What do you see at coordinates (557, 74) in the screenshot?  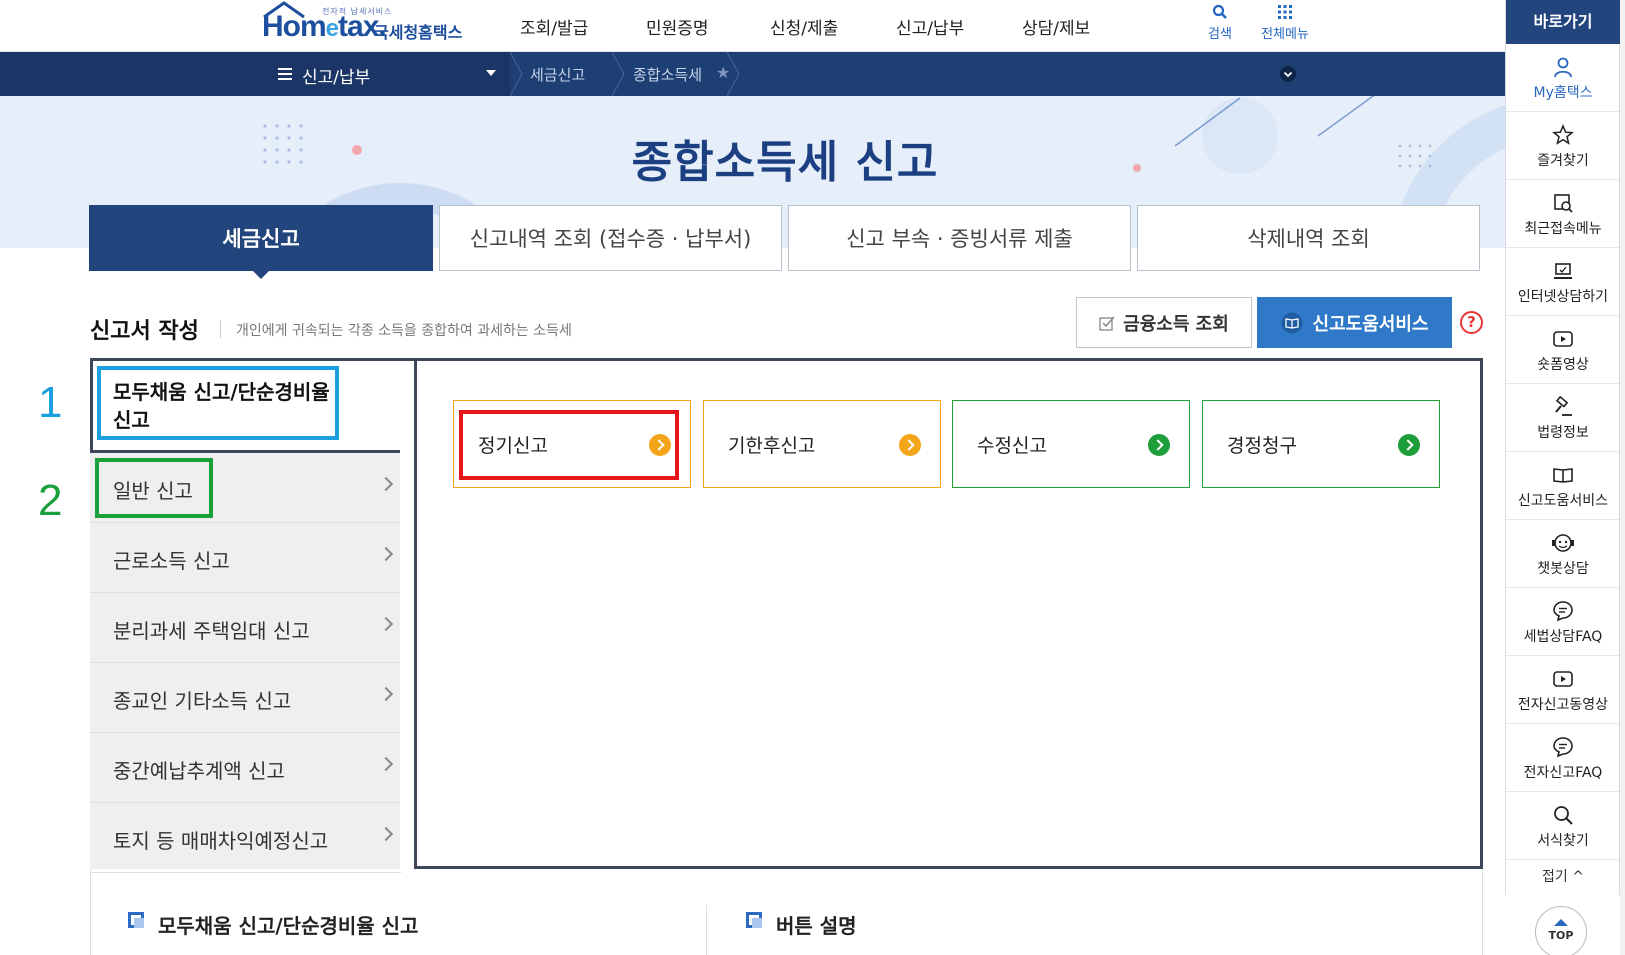 I see `breadcrumb-item-tax-filing: 세금신고` at bounding box center [557, 74].